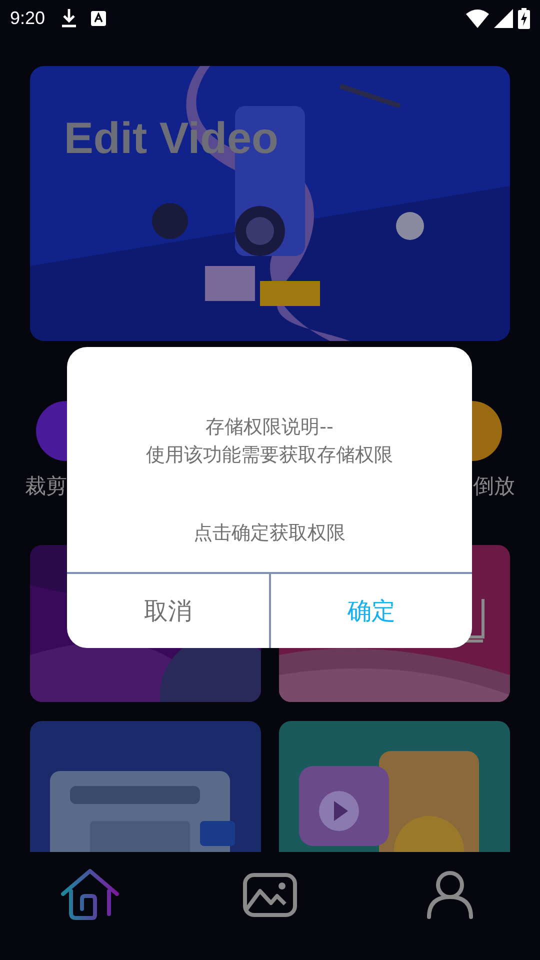  Describe the element at coordinates (46, 486) in the screenshot. I see `tool-label: 裁剪` at that location.